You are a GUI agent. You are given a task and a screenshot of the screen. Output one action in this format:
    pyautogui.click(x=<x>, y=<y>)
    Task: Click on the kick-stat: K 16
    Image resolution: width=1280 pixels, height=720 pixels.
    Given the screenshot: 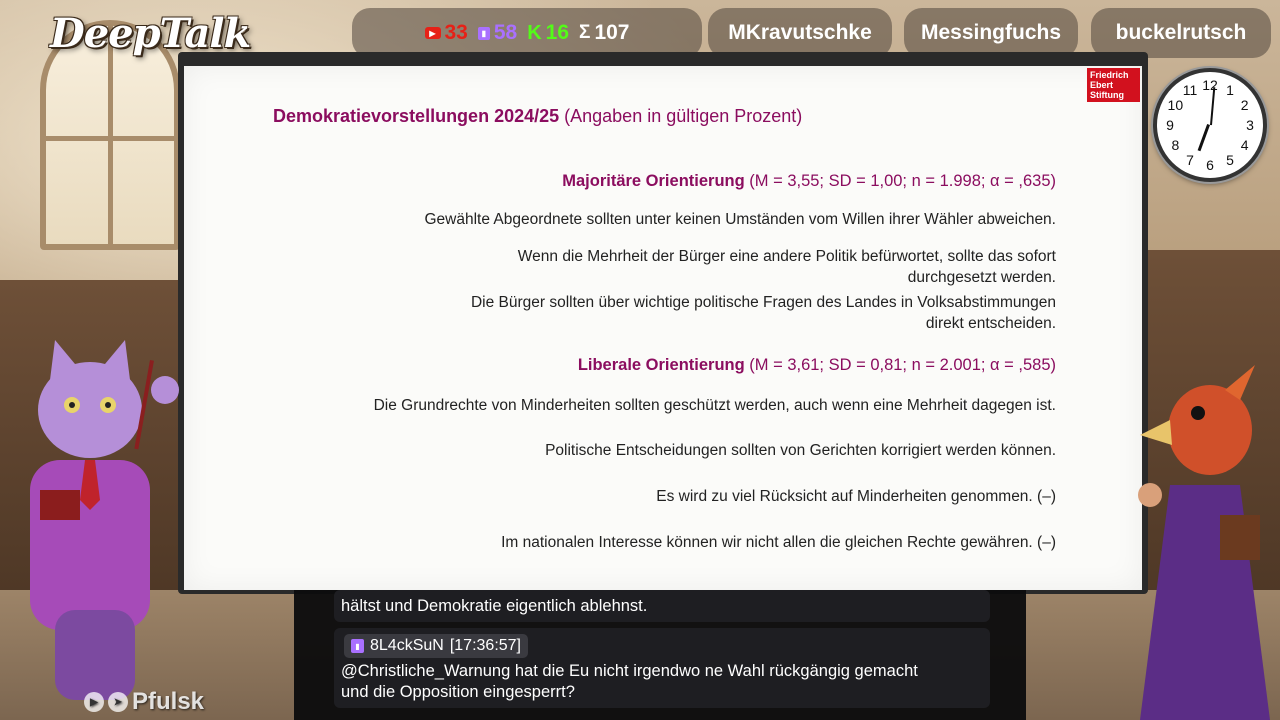 What is the action you would take?
    pyautogui.click(x=548, y=33)
    